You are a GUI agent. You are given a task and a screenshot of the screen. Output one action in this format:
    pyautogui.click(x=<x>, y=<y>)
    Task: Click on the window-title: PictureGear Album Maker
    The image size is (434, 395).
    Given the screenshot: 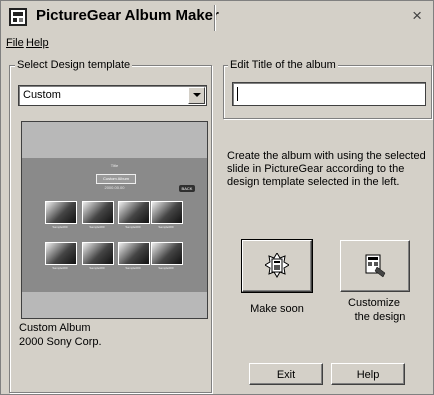 What is the action you would take?
    pyautogui.click(x=127, y=15)
    